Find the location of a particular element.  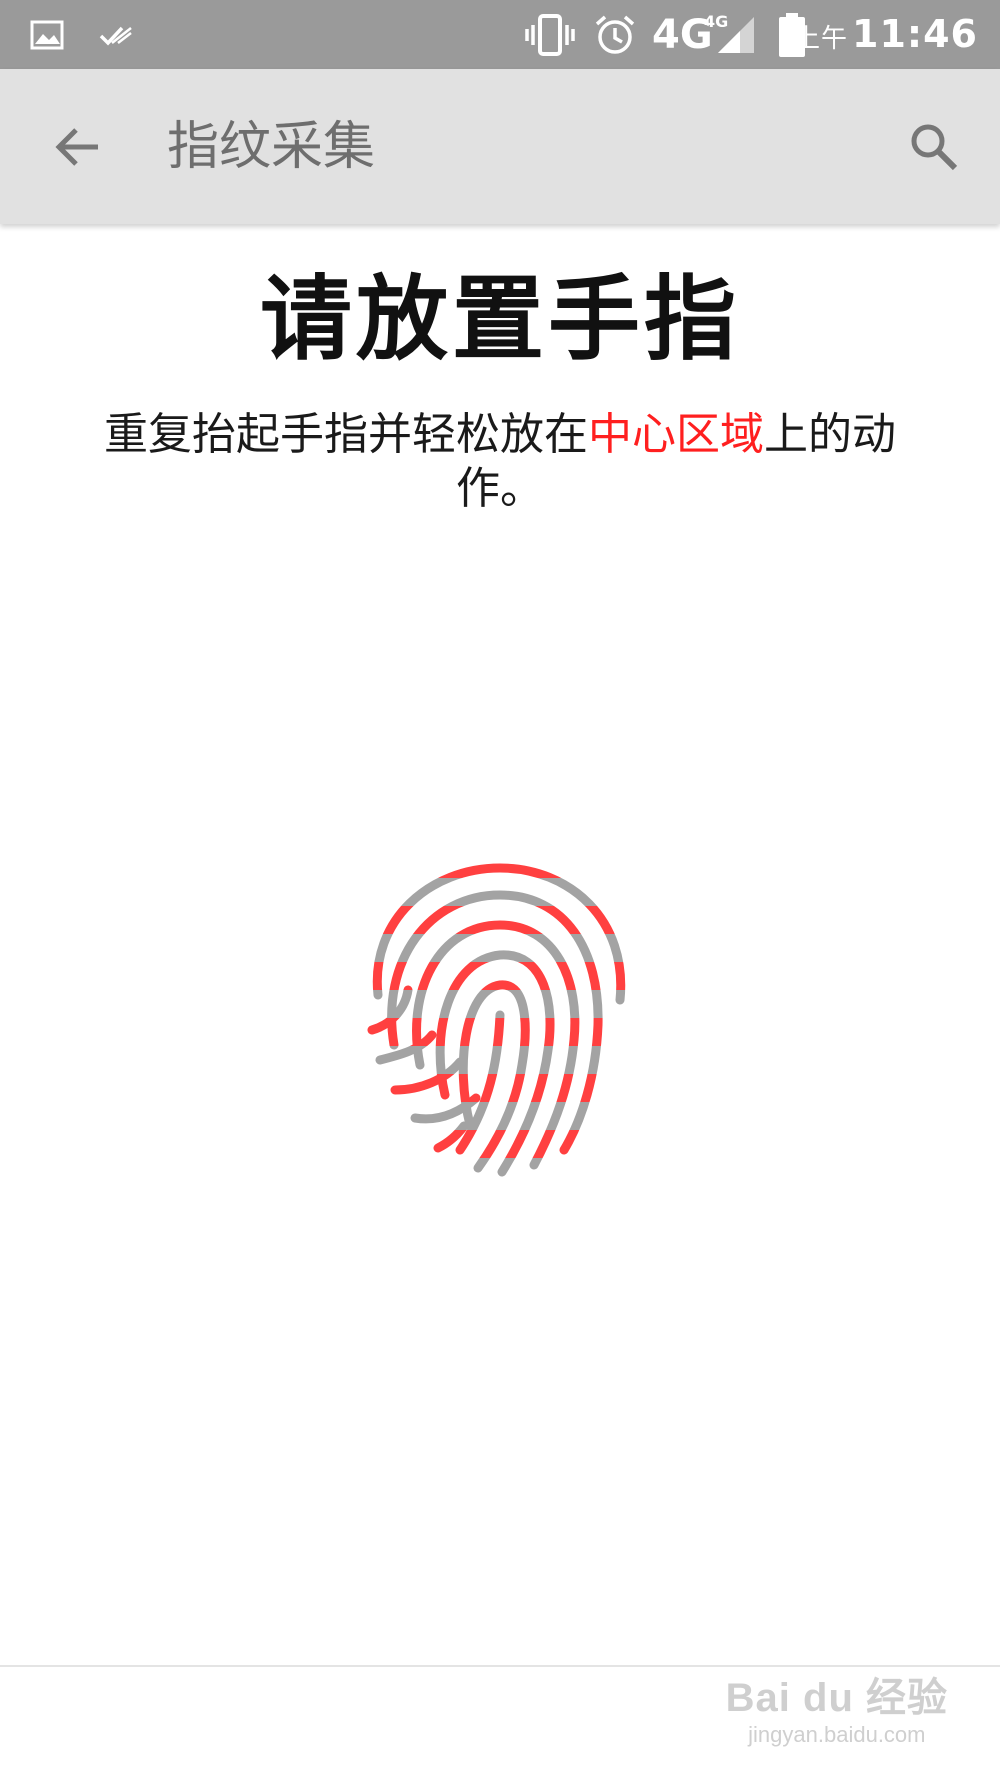

heading: 请放置手指 is located at coordinates (499, 319).